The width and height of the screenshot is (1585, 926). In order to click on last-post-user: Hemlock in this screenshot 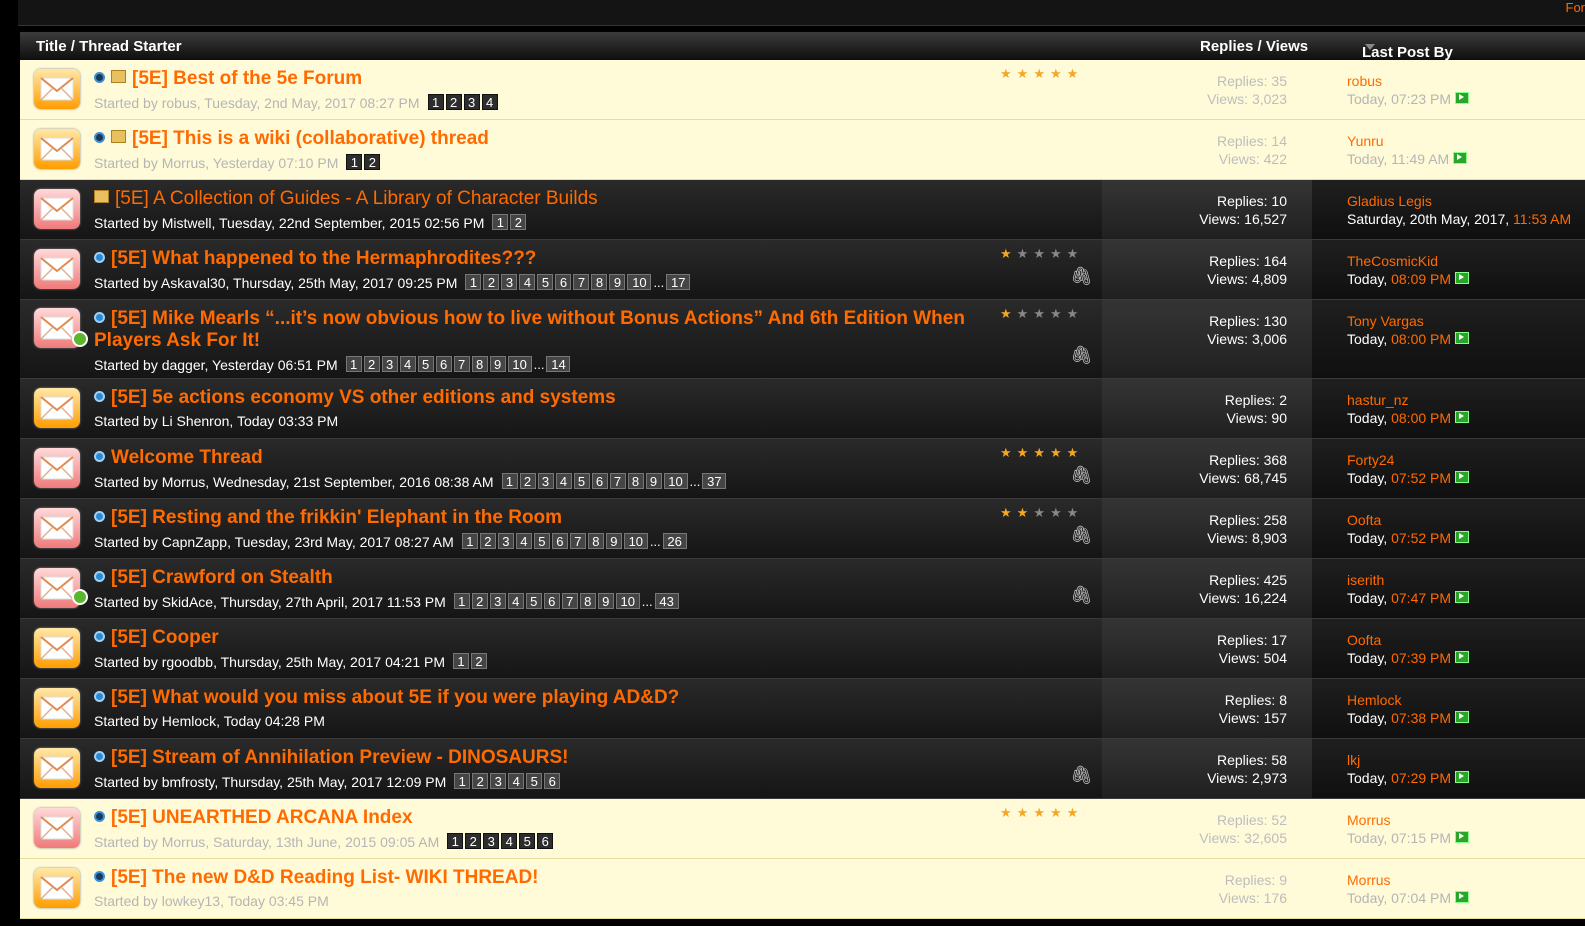, I will do `click(1408, 700)`.